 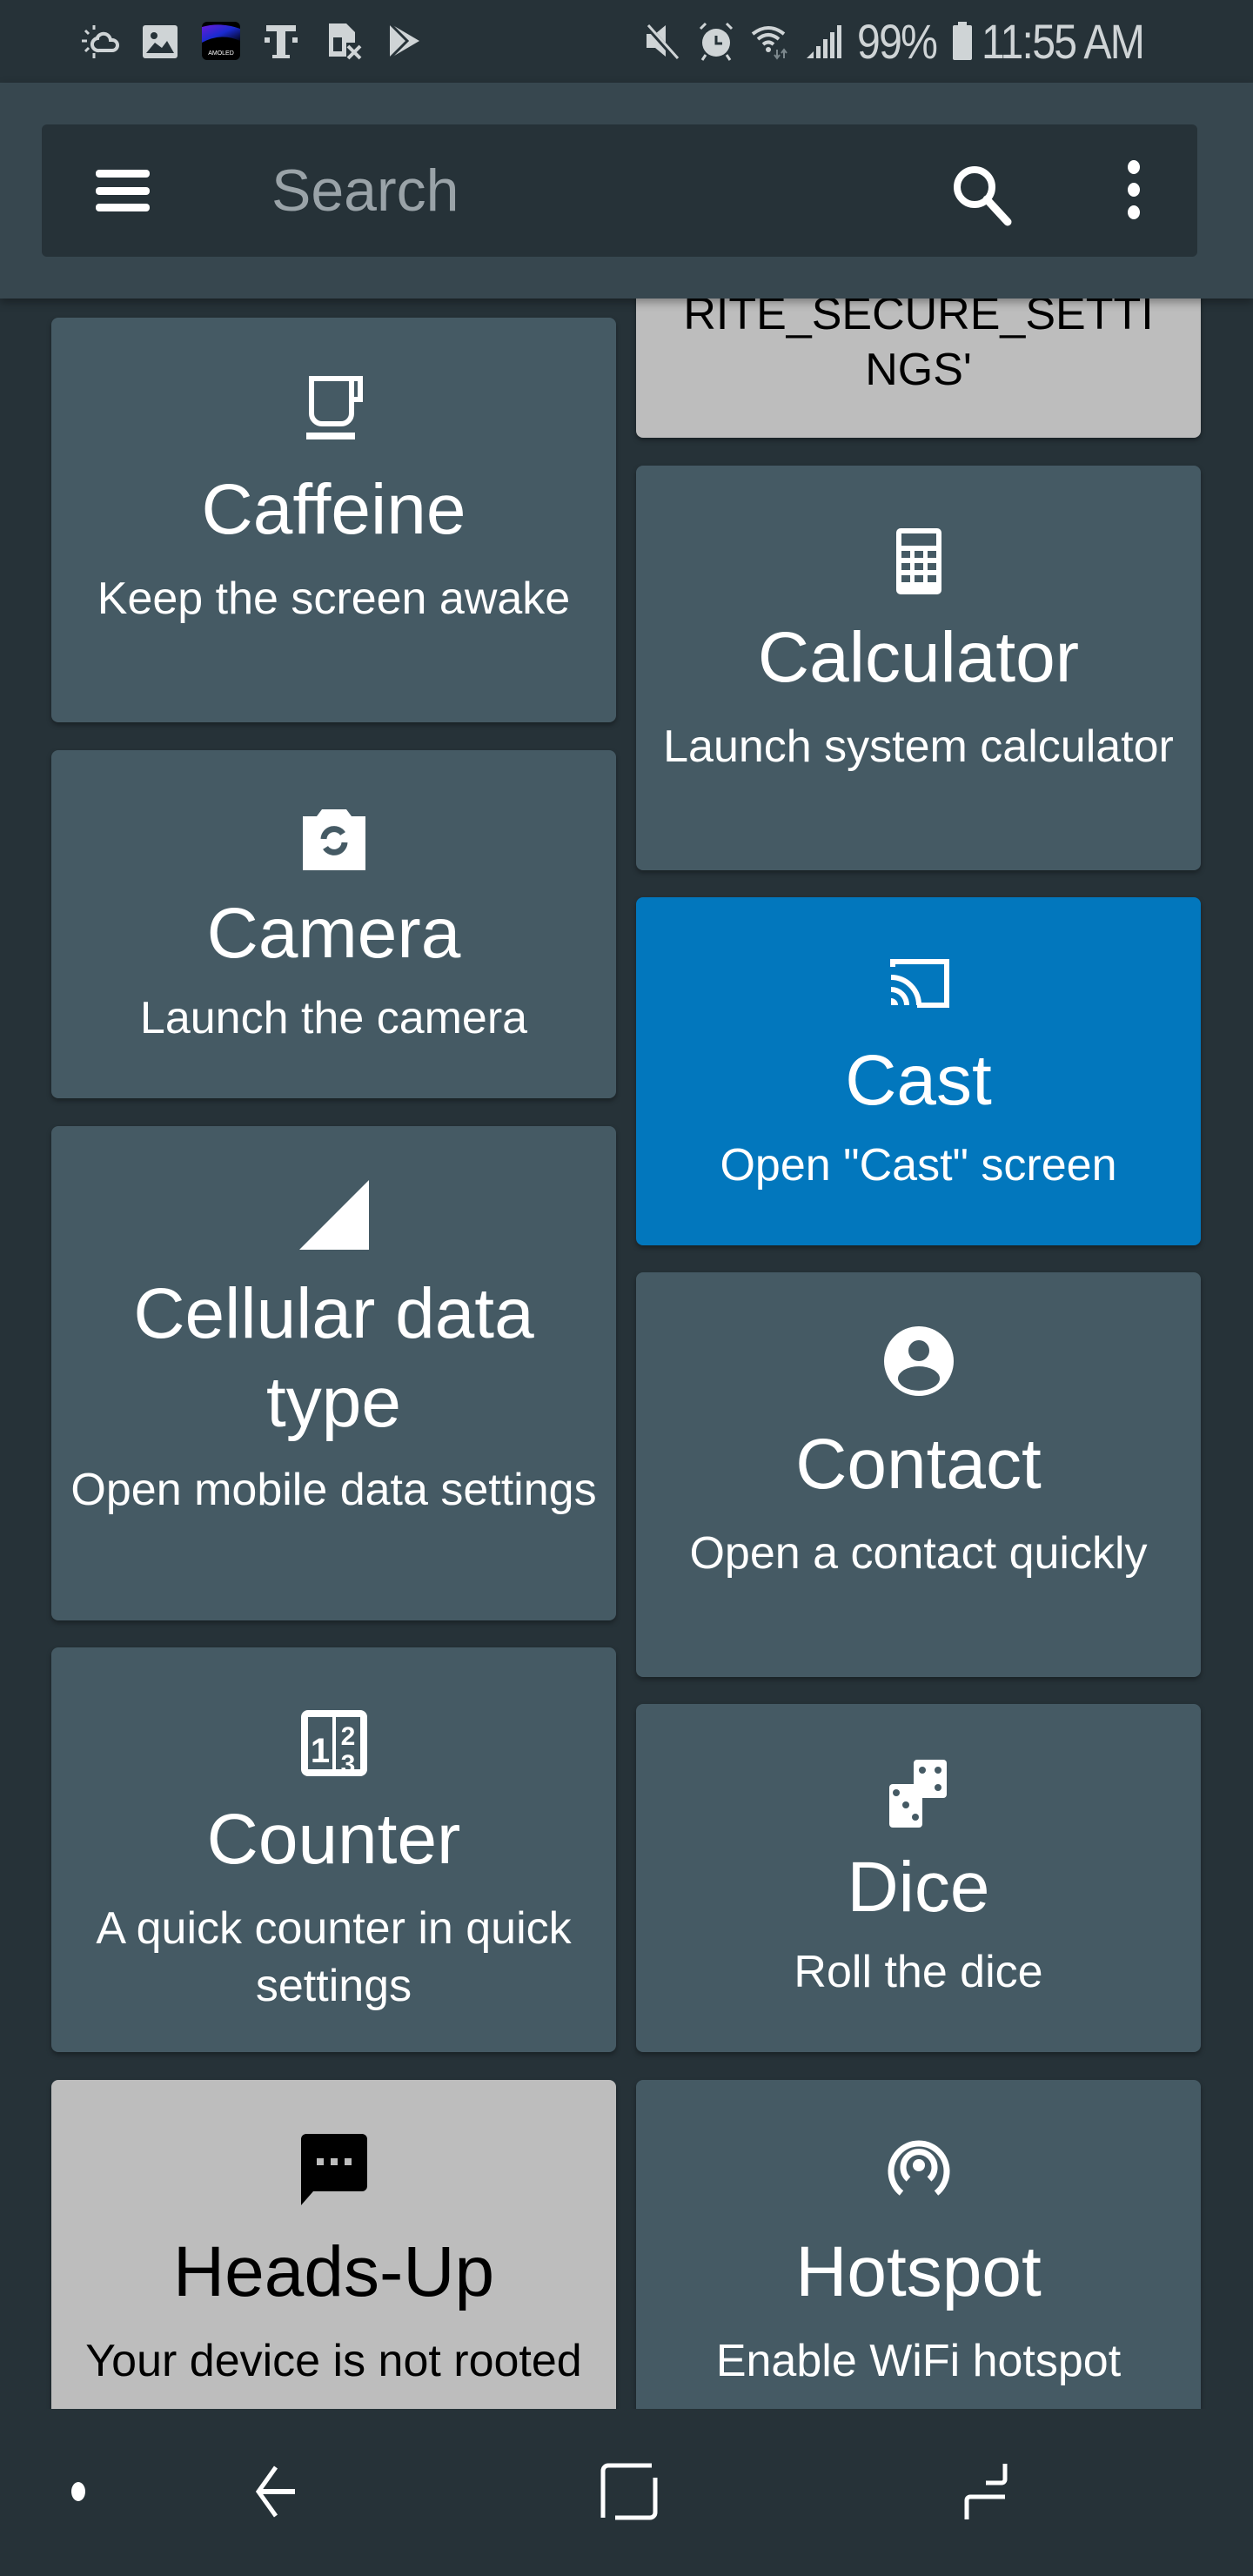 I want to click on tile-subtitle: Open mobile data settings, so click(x=333, y=1490).